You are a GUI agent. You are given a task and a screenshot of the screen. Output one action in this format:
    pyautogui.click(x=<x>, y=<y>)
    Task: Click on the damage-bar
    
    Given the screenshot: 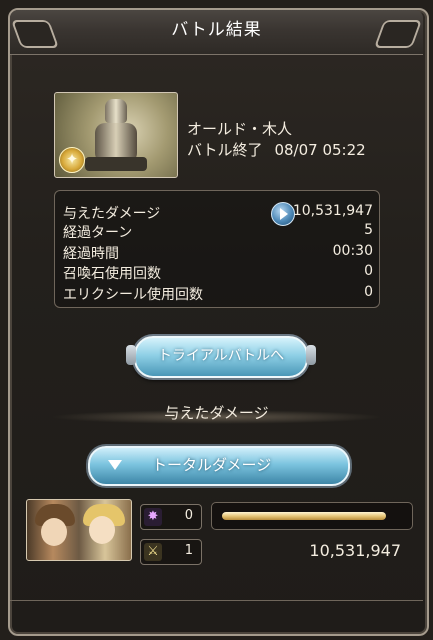 What is the action you would take?
    pyautogui.click(x=312, y=516)
    